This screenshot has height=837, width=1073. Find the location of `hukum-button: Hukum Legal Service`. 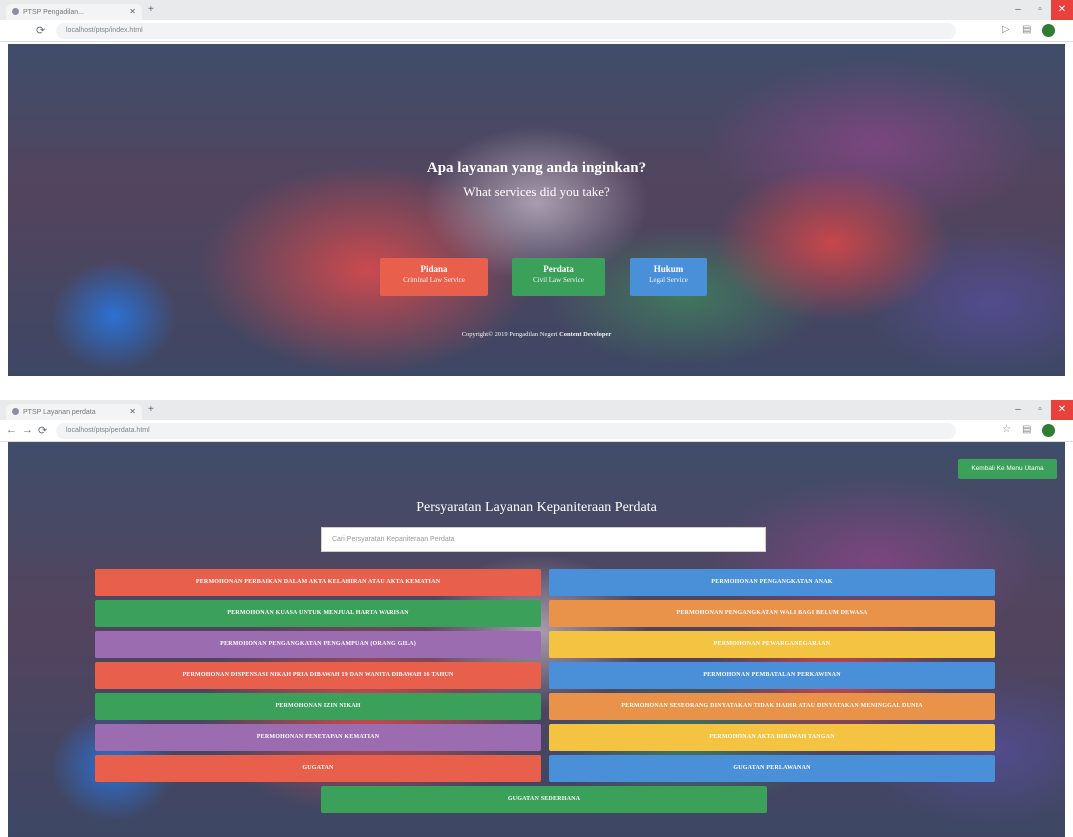

hukum-button: Hukum Legal Service is located at coordinates (668, 277).